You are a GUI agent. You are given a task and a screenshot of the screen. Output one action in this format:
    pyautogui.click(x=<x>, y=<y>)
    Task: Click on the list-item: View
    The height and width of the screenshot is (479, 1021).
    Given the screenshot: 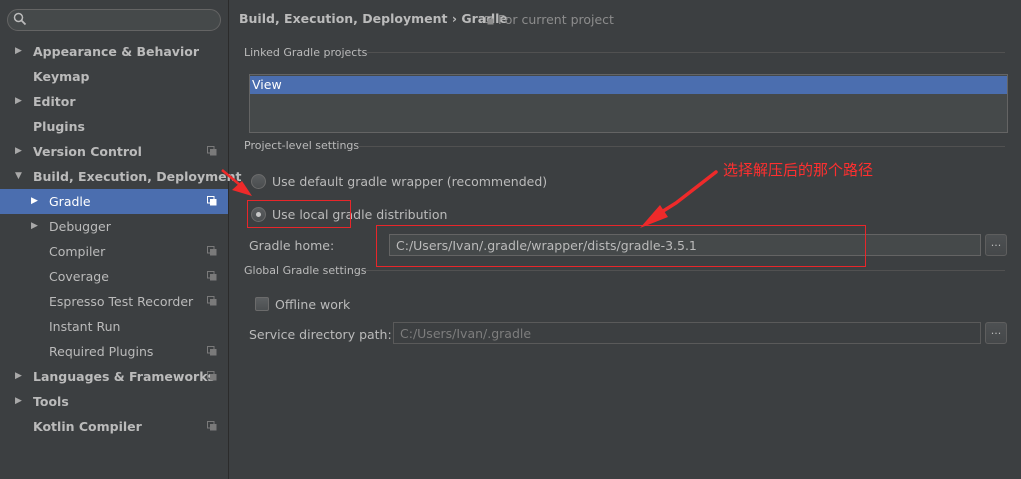 What is the action you would take?
    pyautogui.click(x=628, y=85)
    